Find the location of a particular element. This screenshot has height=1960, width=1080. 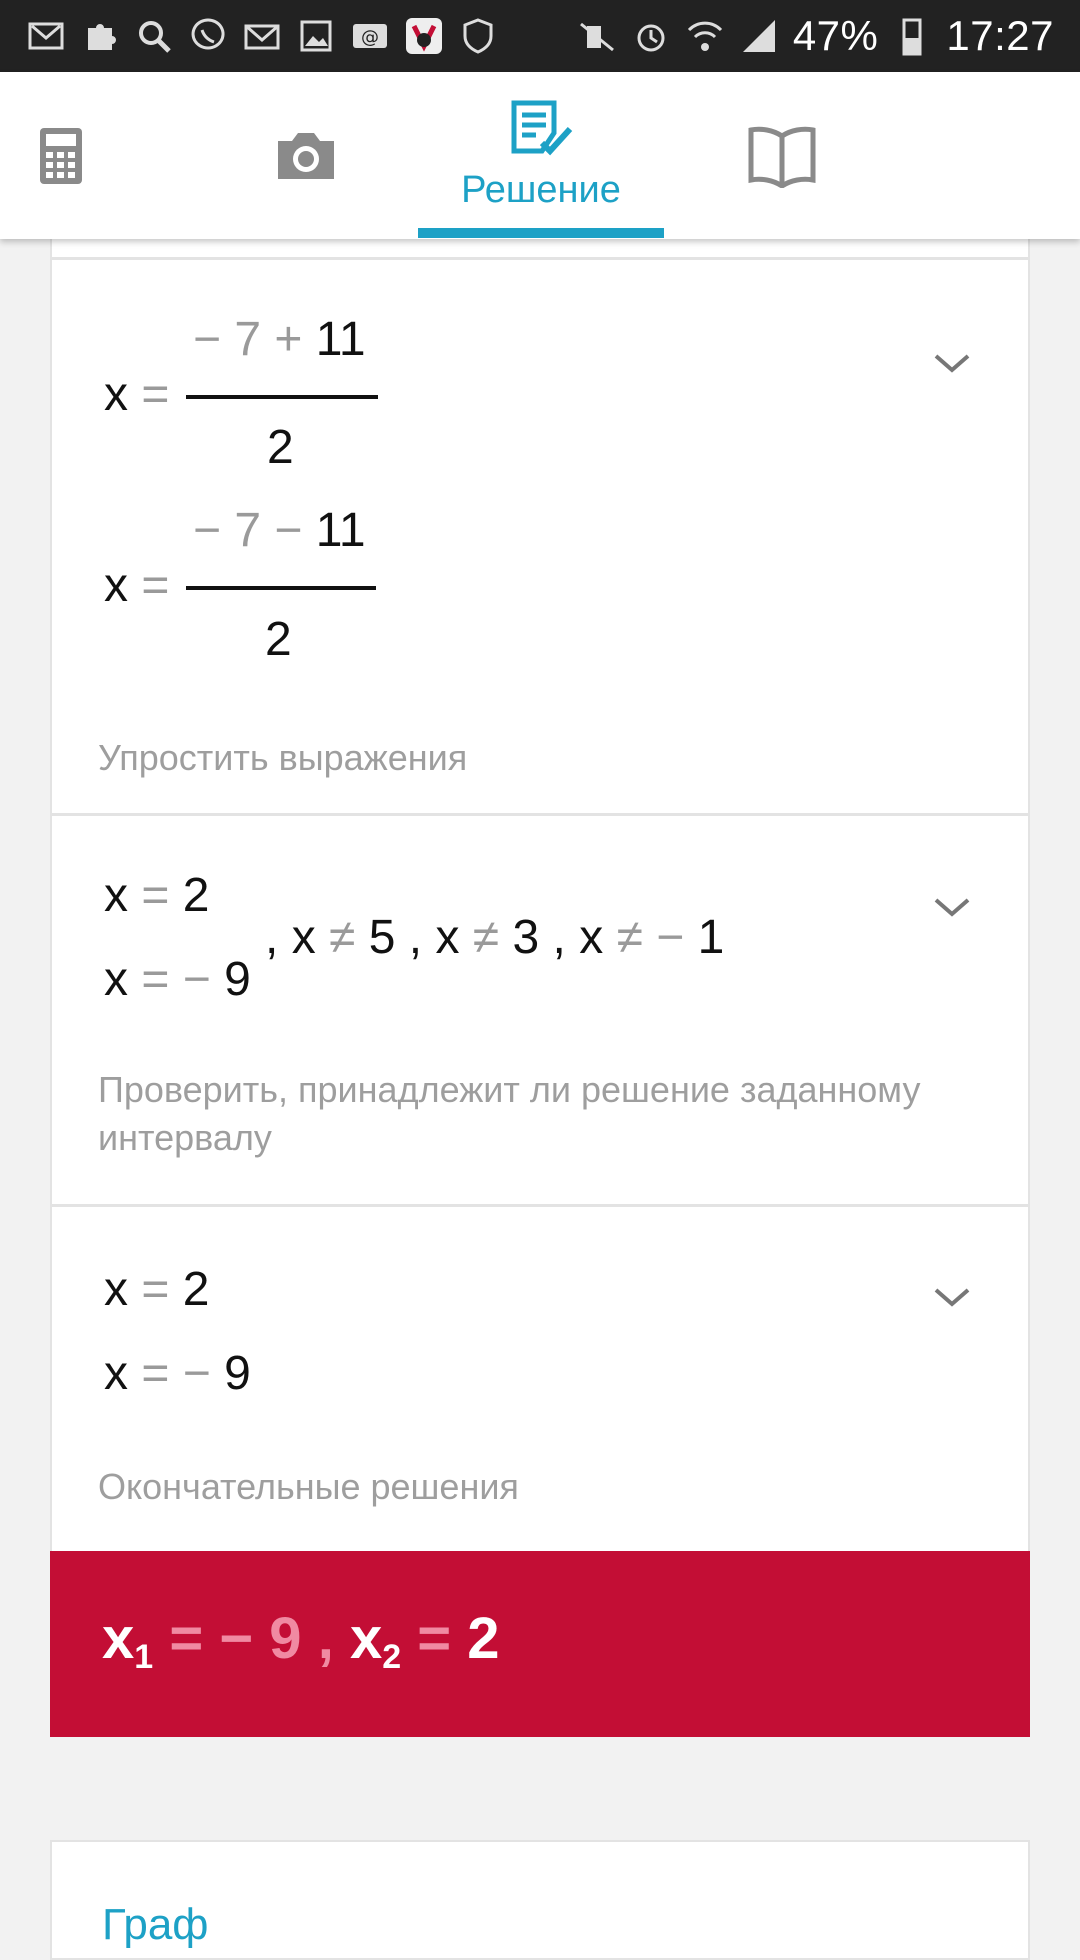

tab-book is located at coordinates (782, 155).